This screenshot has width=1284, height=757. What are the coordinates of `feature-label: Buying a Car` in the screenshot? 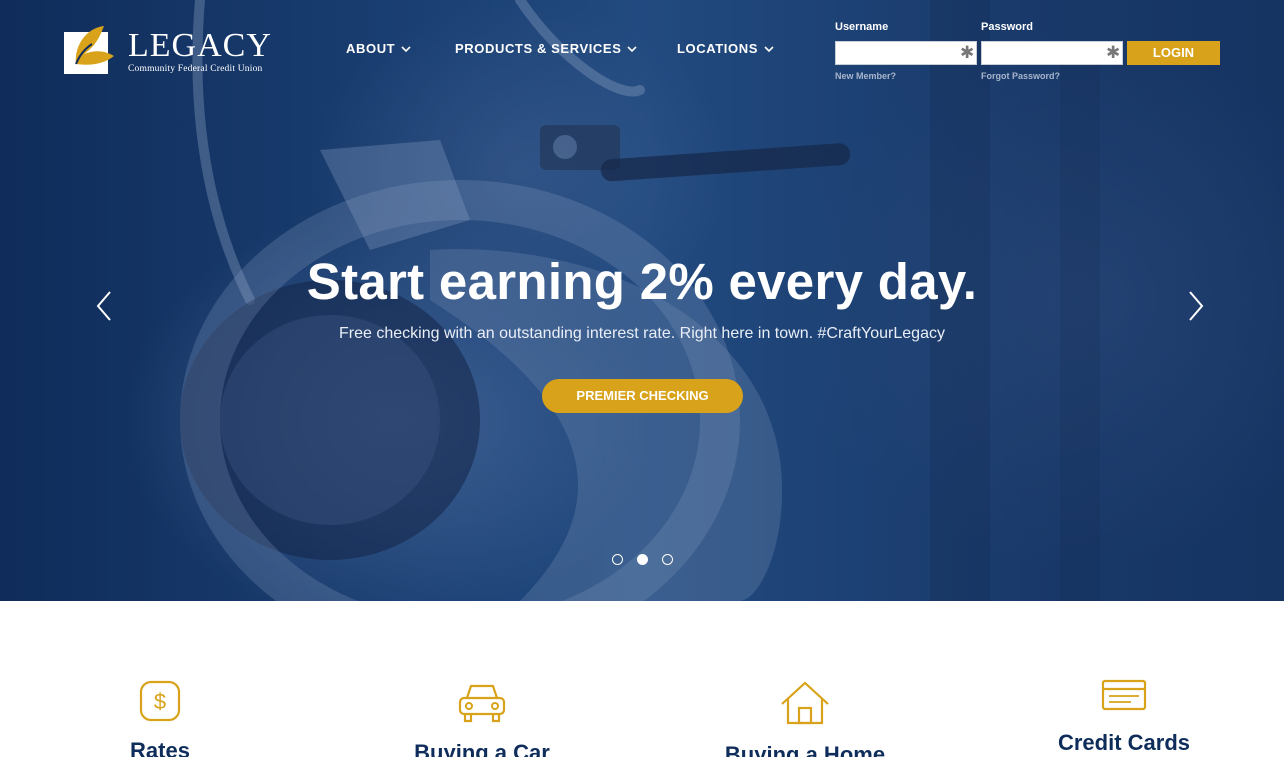 It's located at (482, 748).